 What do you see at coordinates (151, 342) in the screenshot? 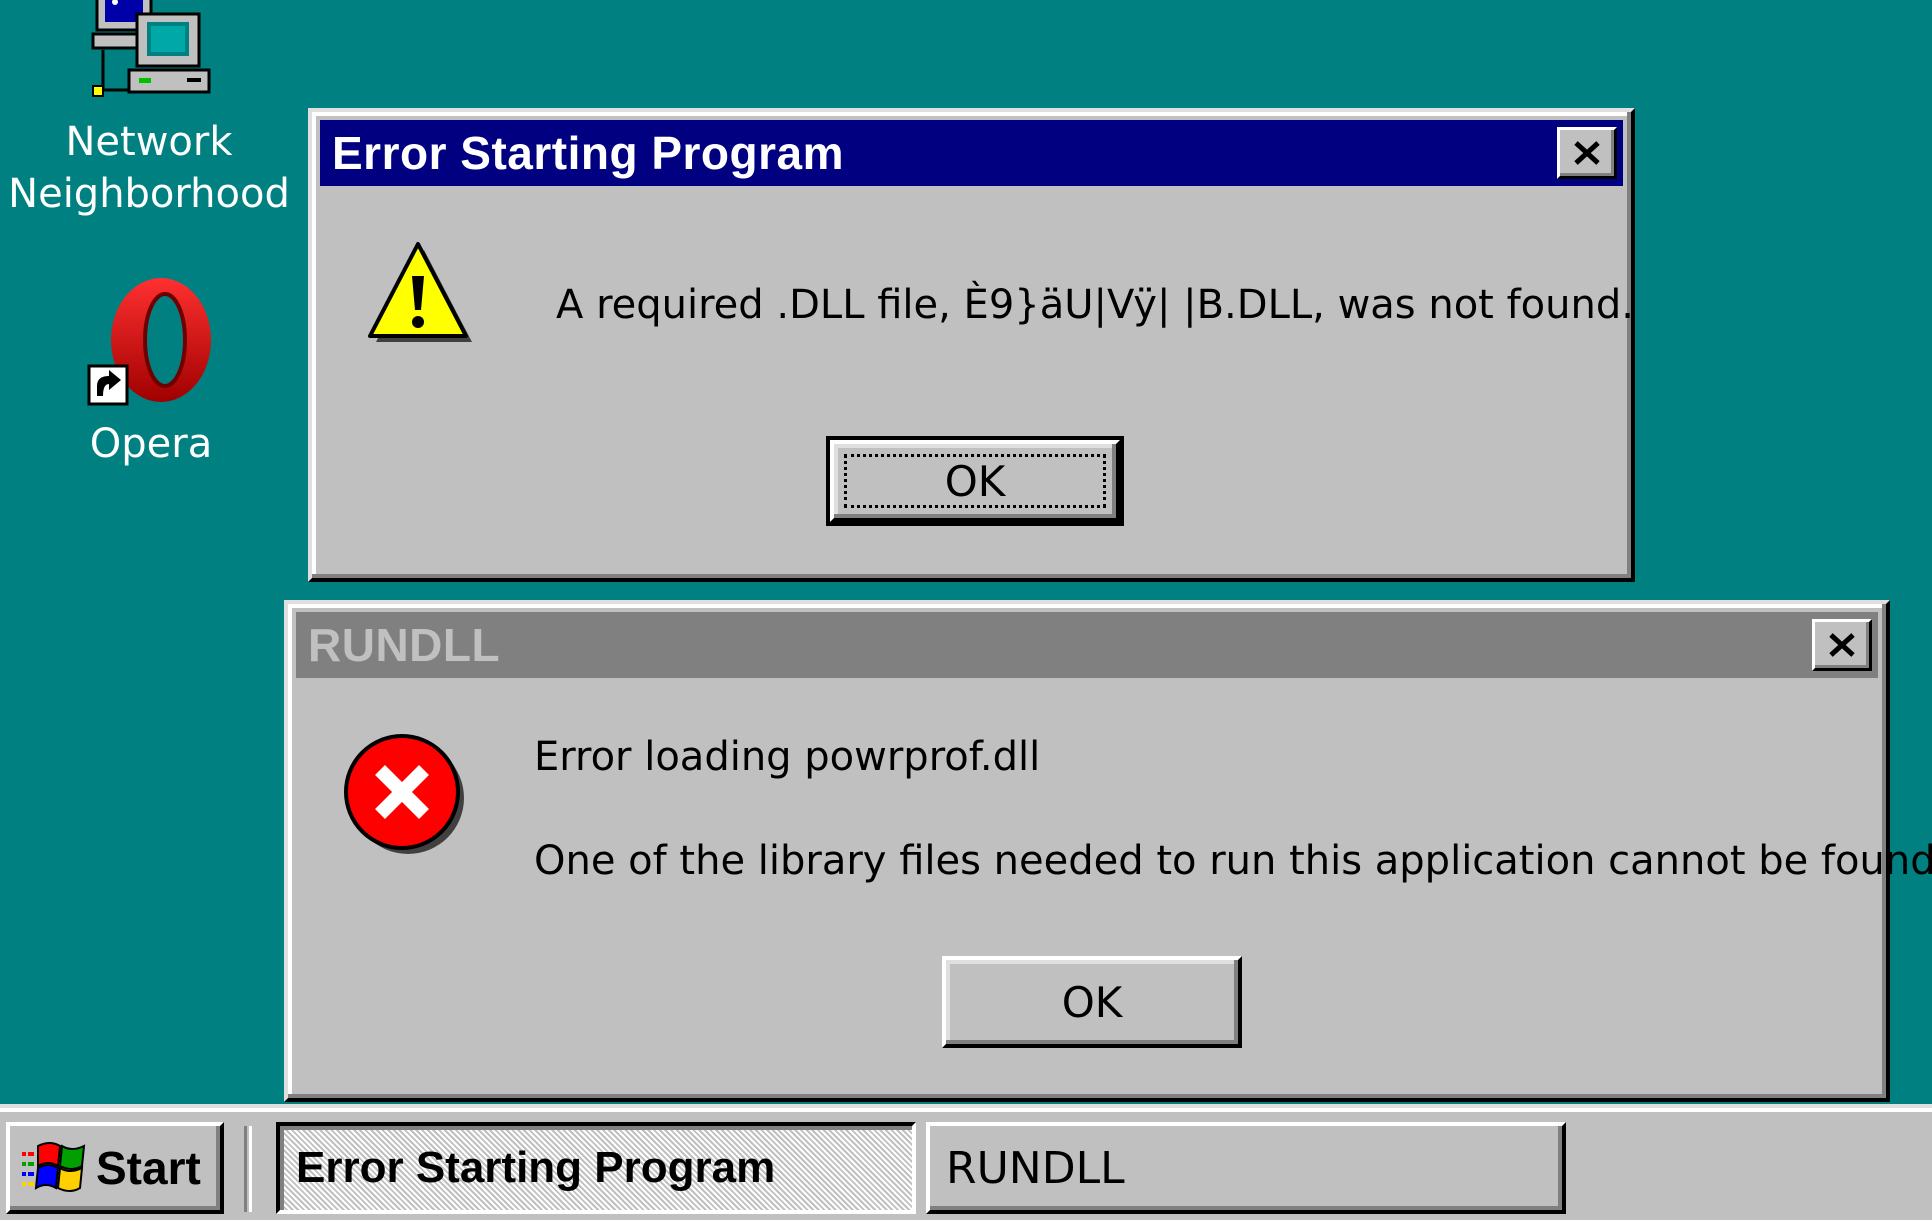
I see `opera-icon` at bounding box center [151, 342].